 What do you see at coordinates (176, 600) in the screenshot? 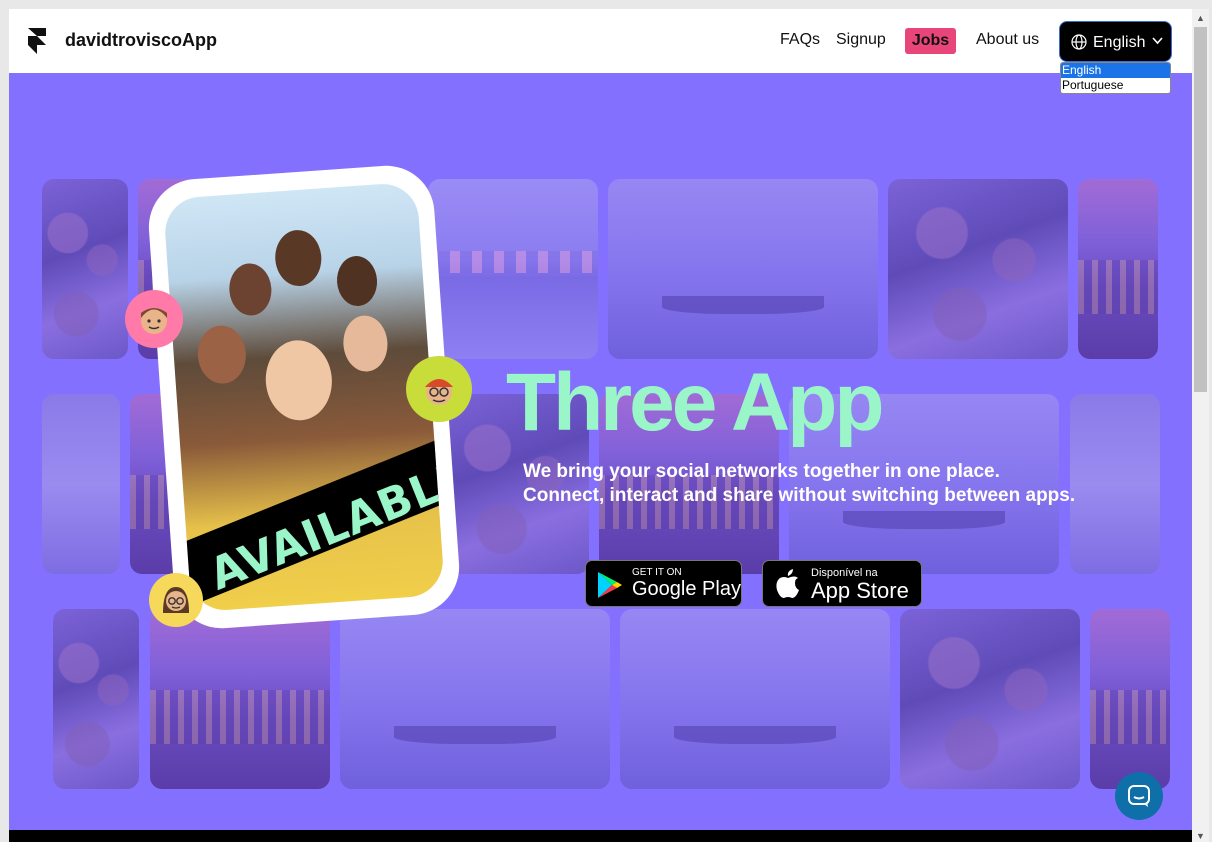
I see `avatar-woman-glasses` at bounding box center [176, 600].